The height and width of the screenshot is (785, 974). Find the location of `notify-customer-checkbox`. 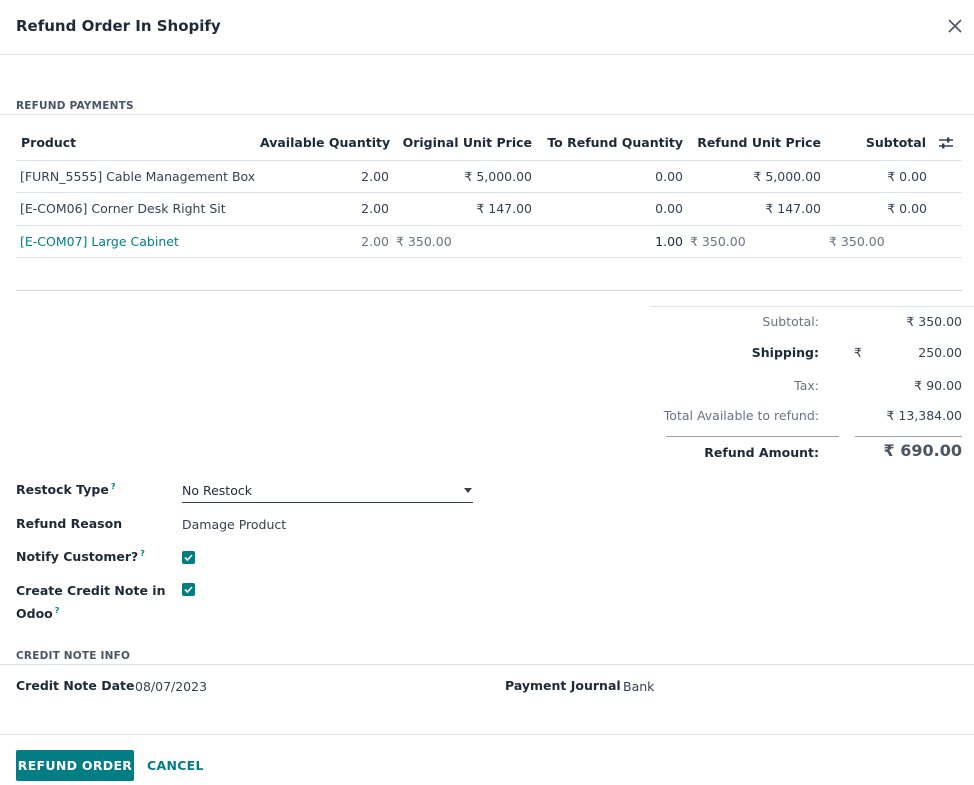

notify-customer-checkbox is located at coordinates (188, 557).